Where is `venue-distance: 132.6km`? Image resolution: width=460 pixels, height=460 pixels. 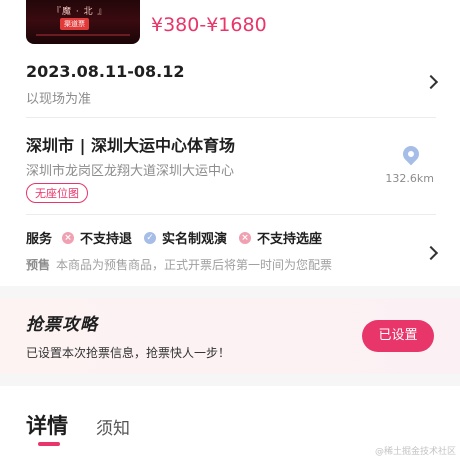 venue-distance: 132.6km is located at coordinates (409, 178).